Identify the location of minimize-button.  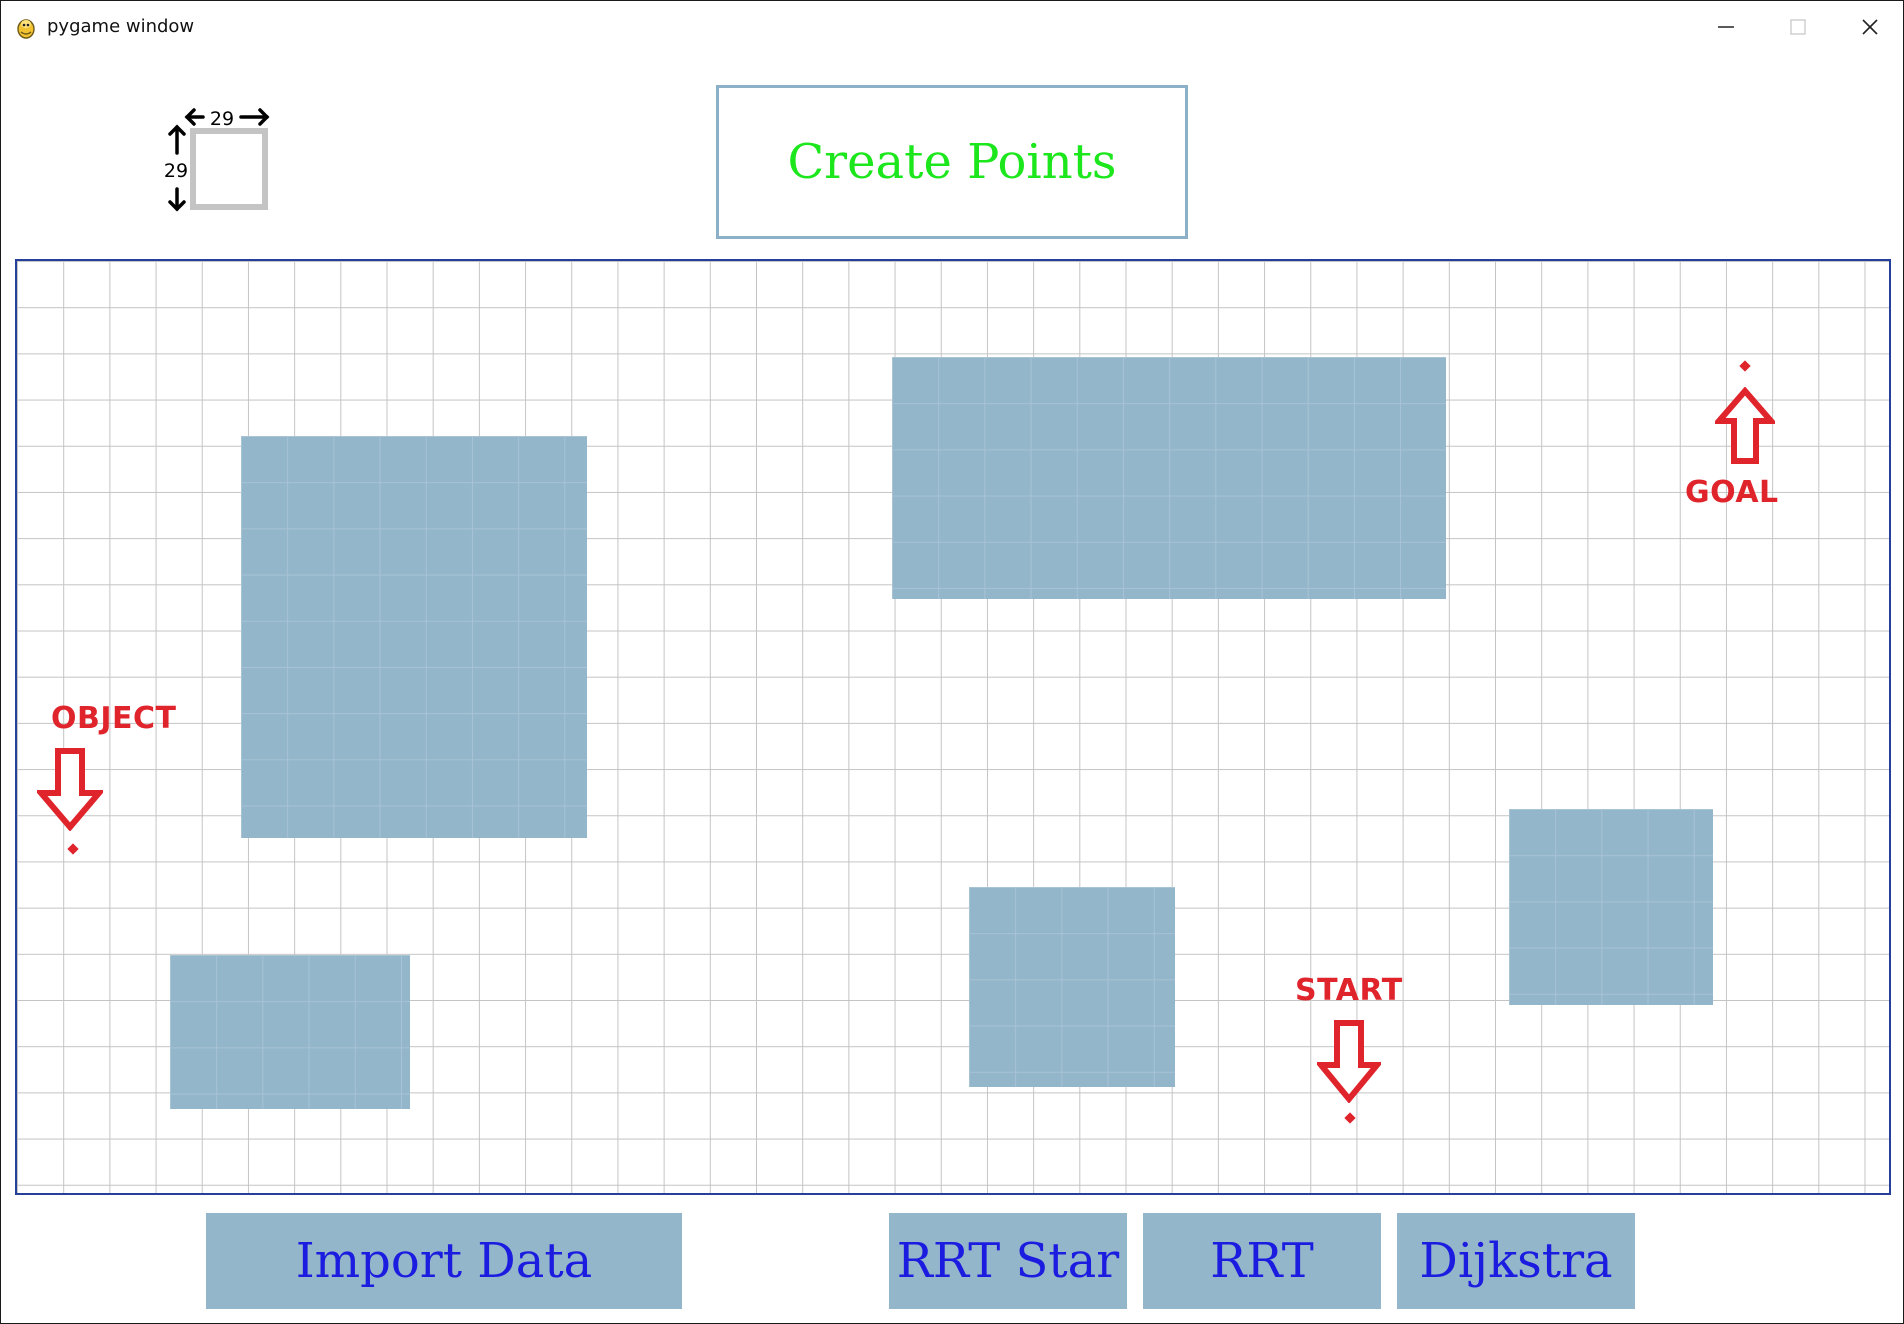
(1726, 27).